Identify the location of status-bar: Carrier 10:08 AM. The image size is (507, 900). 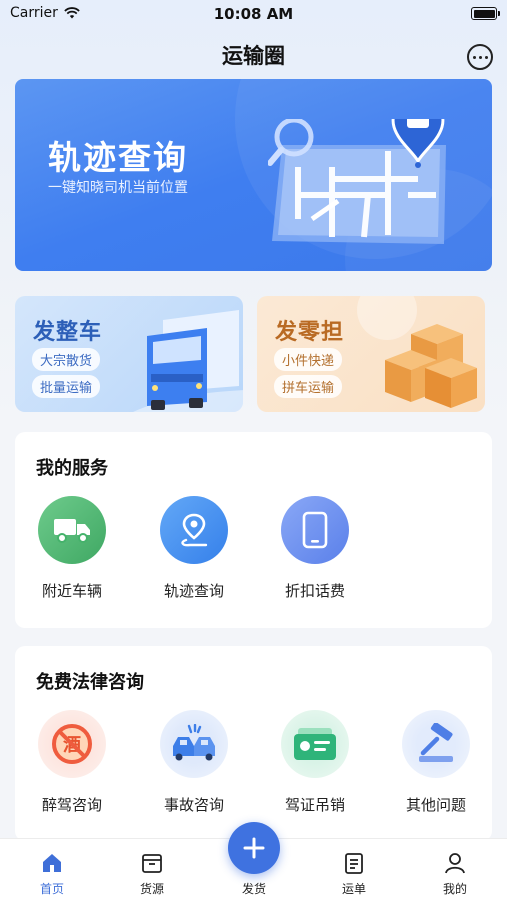
(253, 14).